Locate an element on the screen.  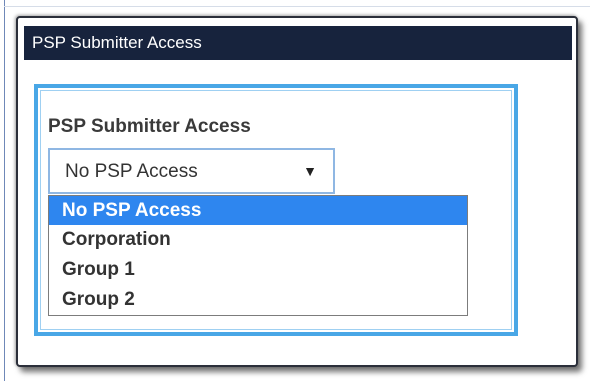
option-group-2: Group 2 is located at coordinates (258, 299).